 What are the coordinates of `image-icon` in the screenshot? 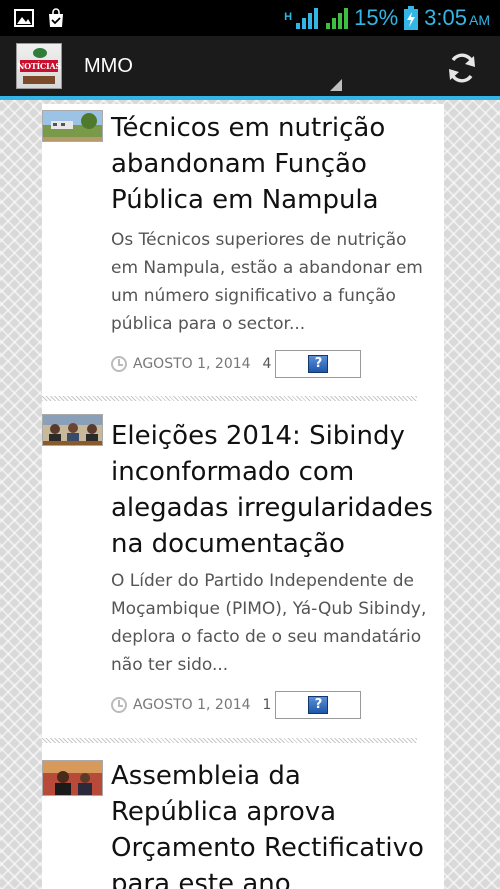 It's located at (24, 18).